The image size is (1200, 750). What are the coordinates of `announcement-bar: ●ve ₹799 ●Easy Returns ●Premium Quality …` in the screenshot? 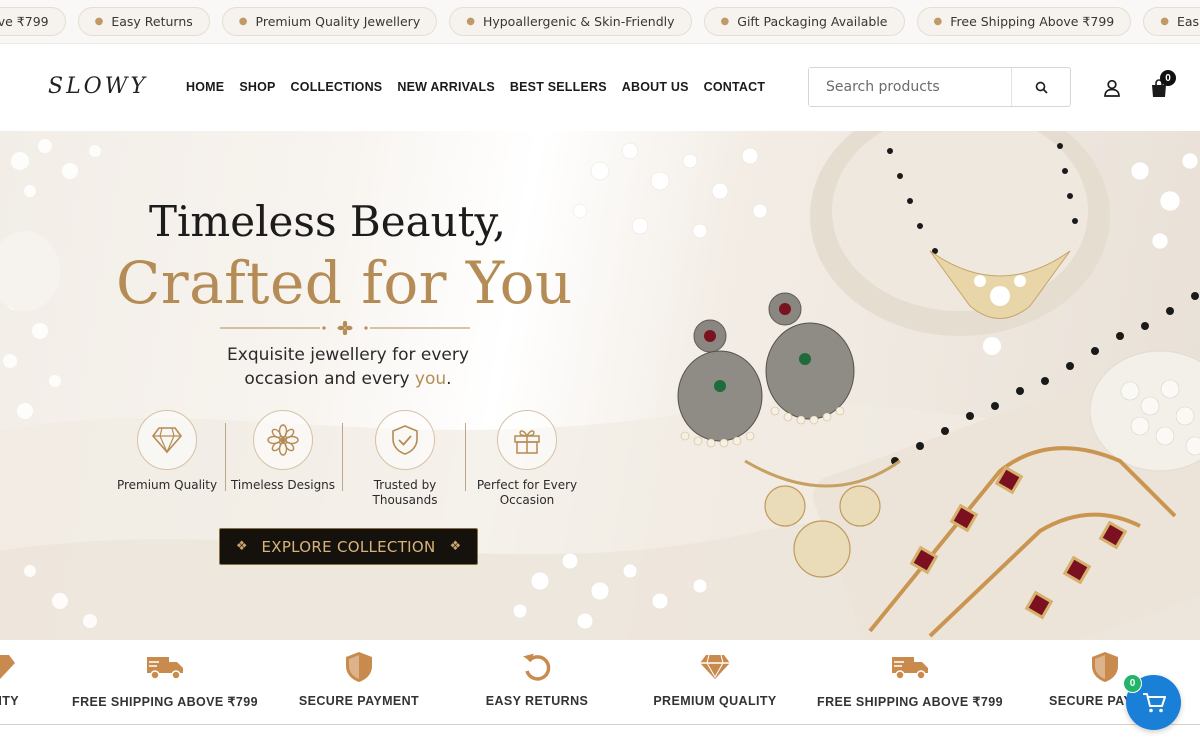 It's located at (600, 22).